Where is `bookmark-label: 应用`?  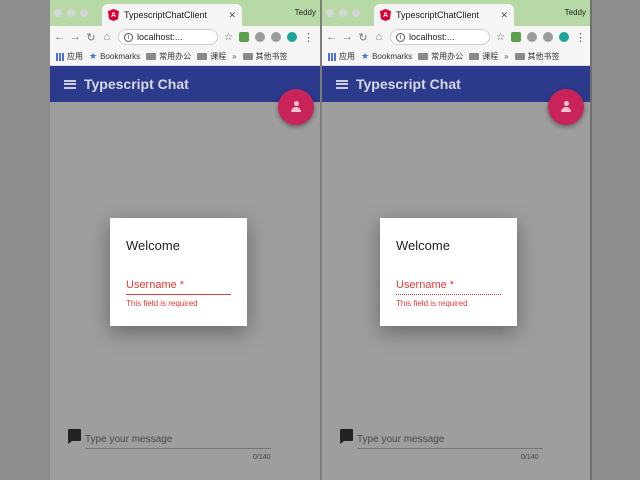 bookmark-label: 应用 is located at coordinates (75, 56).